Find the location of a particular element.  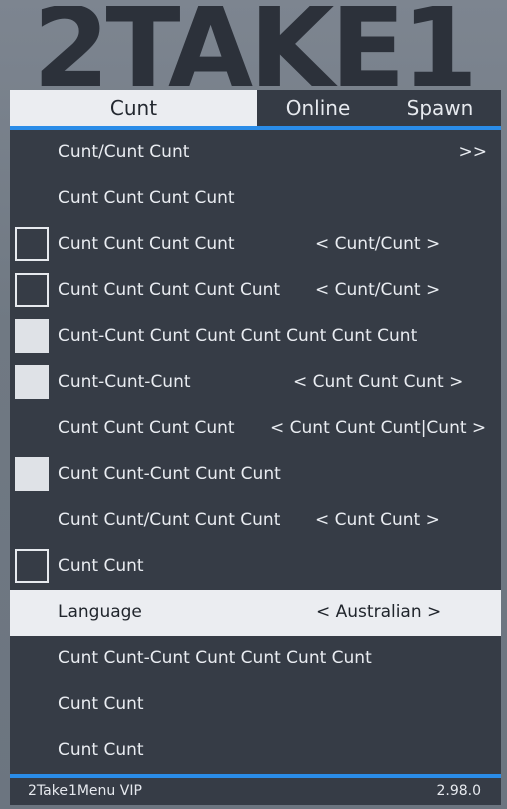

header: 2TAKE1 is located at coordinates (253, 45).